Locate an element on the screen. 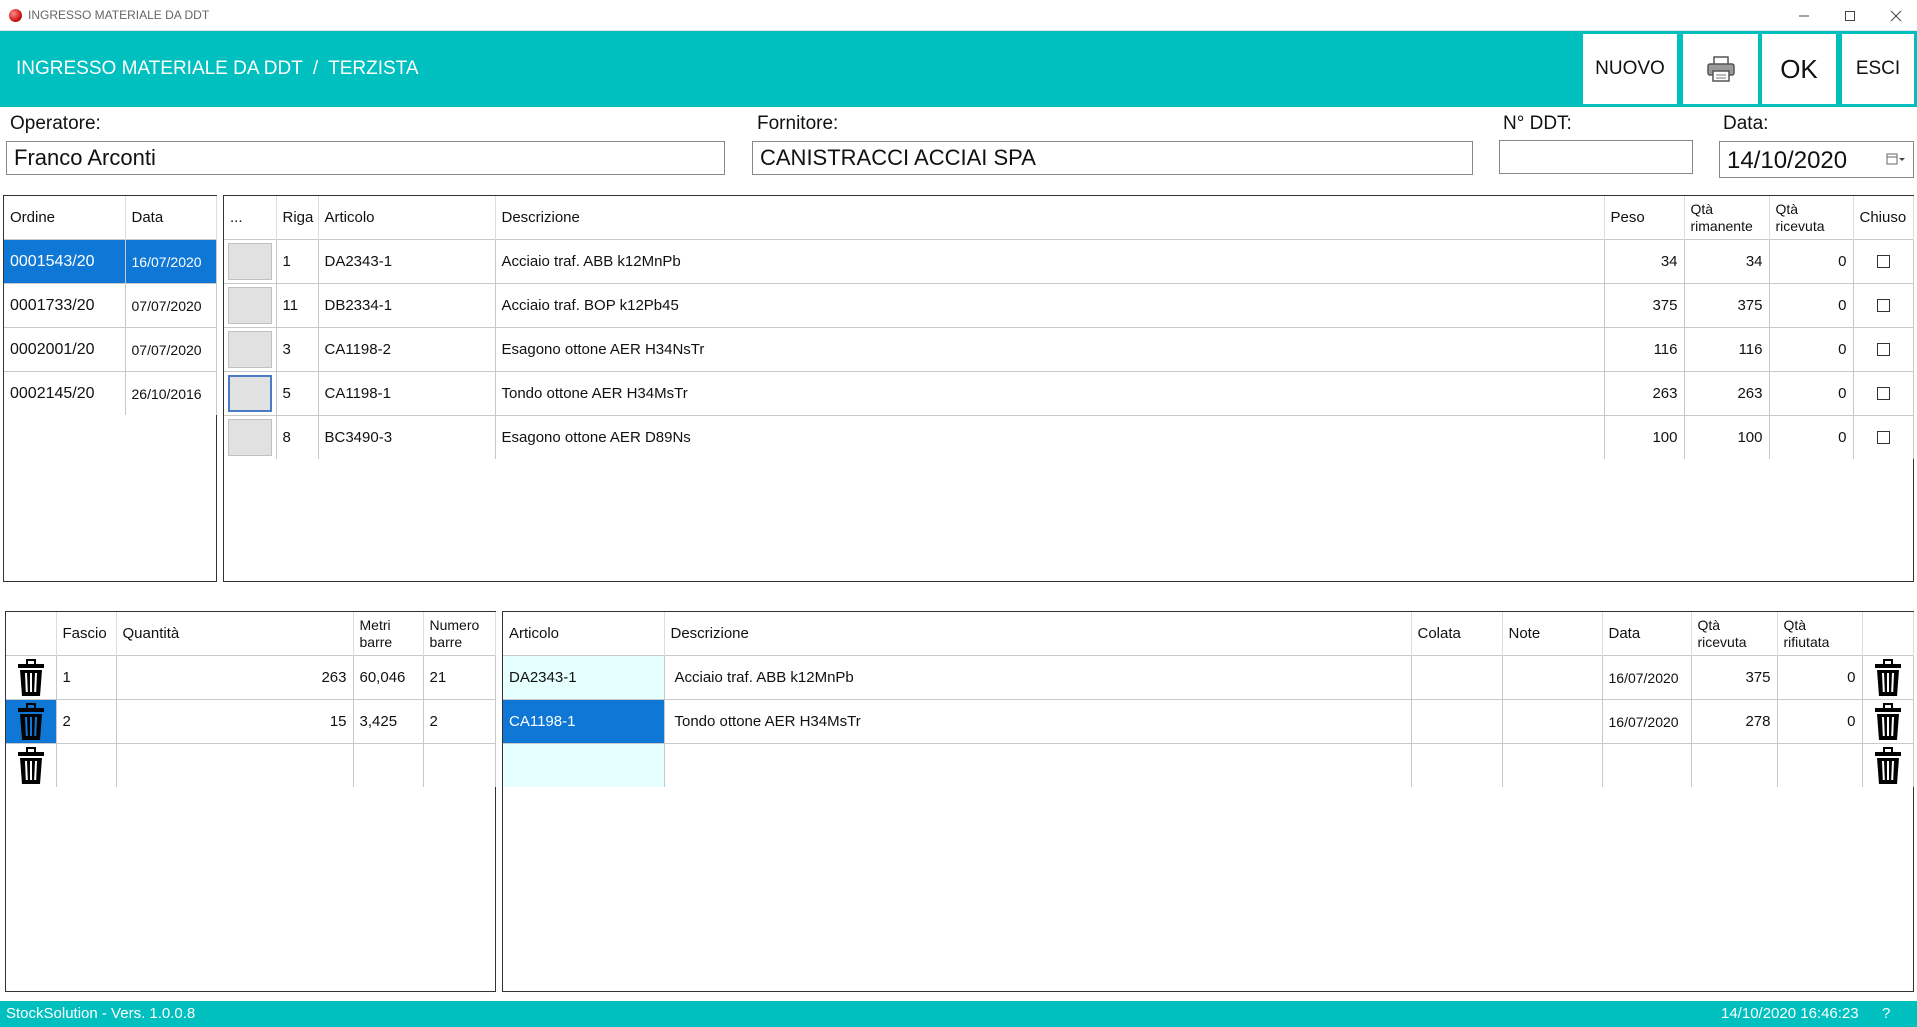 The width and height of the screenshot is (1917, 1027). table-row: 0002145/20 26/10/2016 is located at coordinates (110, 393).